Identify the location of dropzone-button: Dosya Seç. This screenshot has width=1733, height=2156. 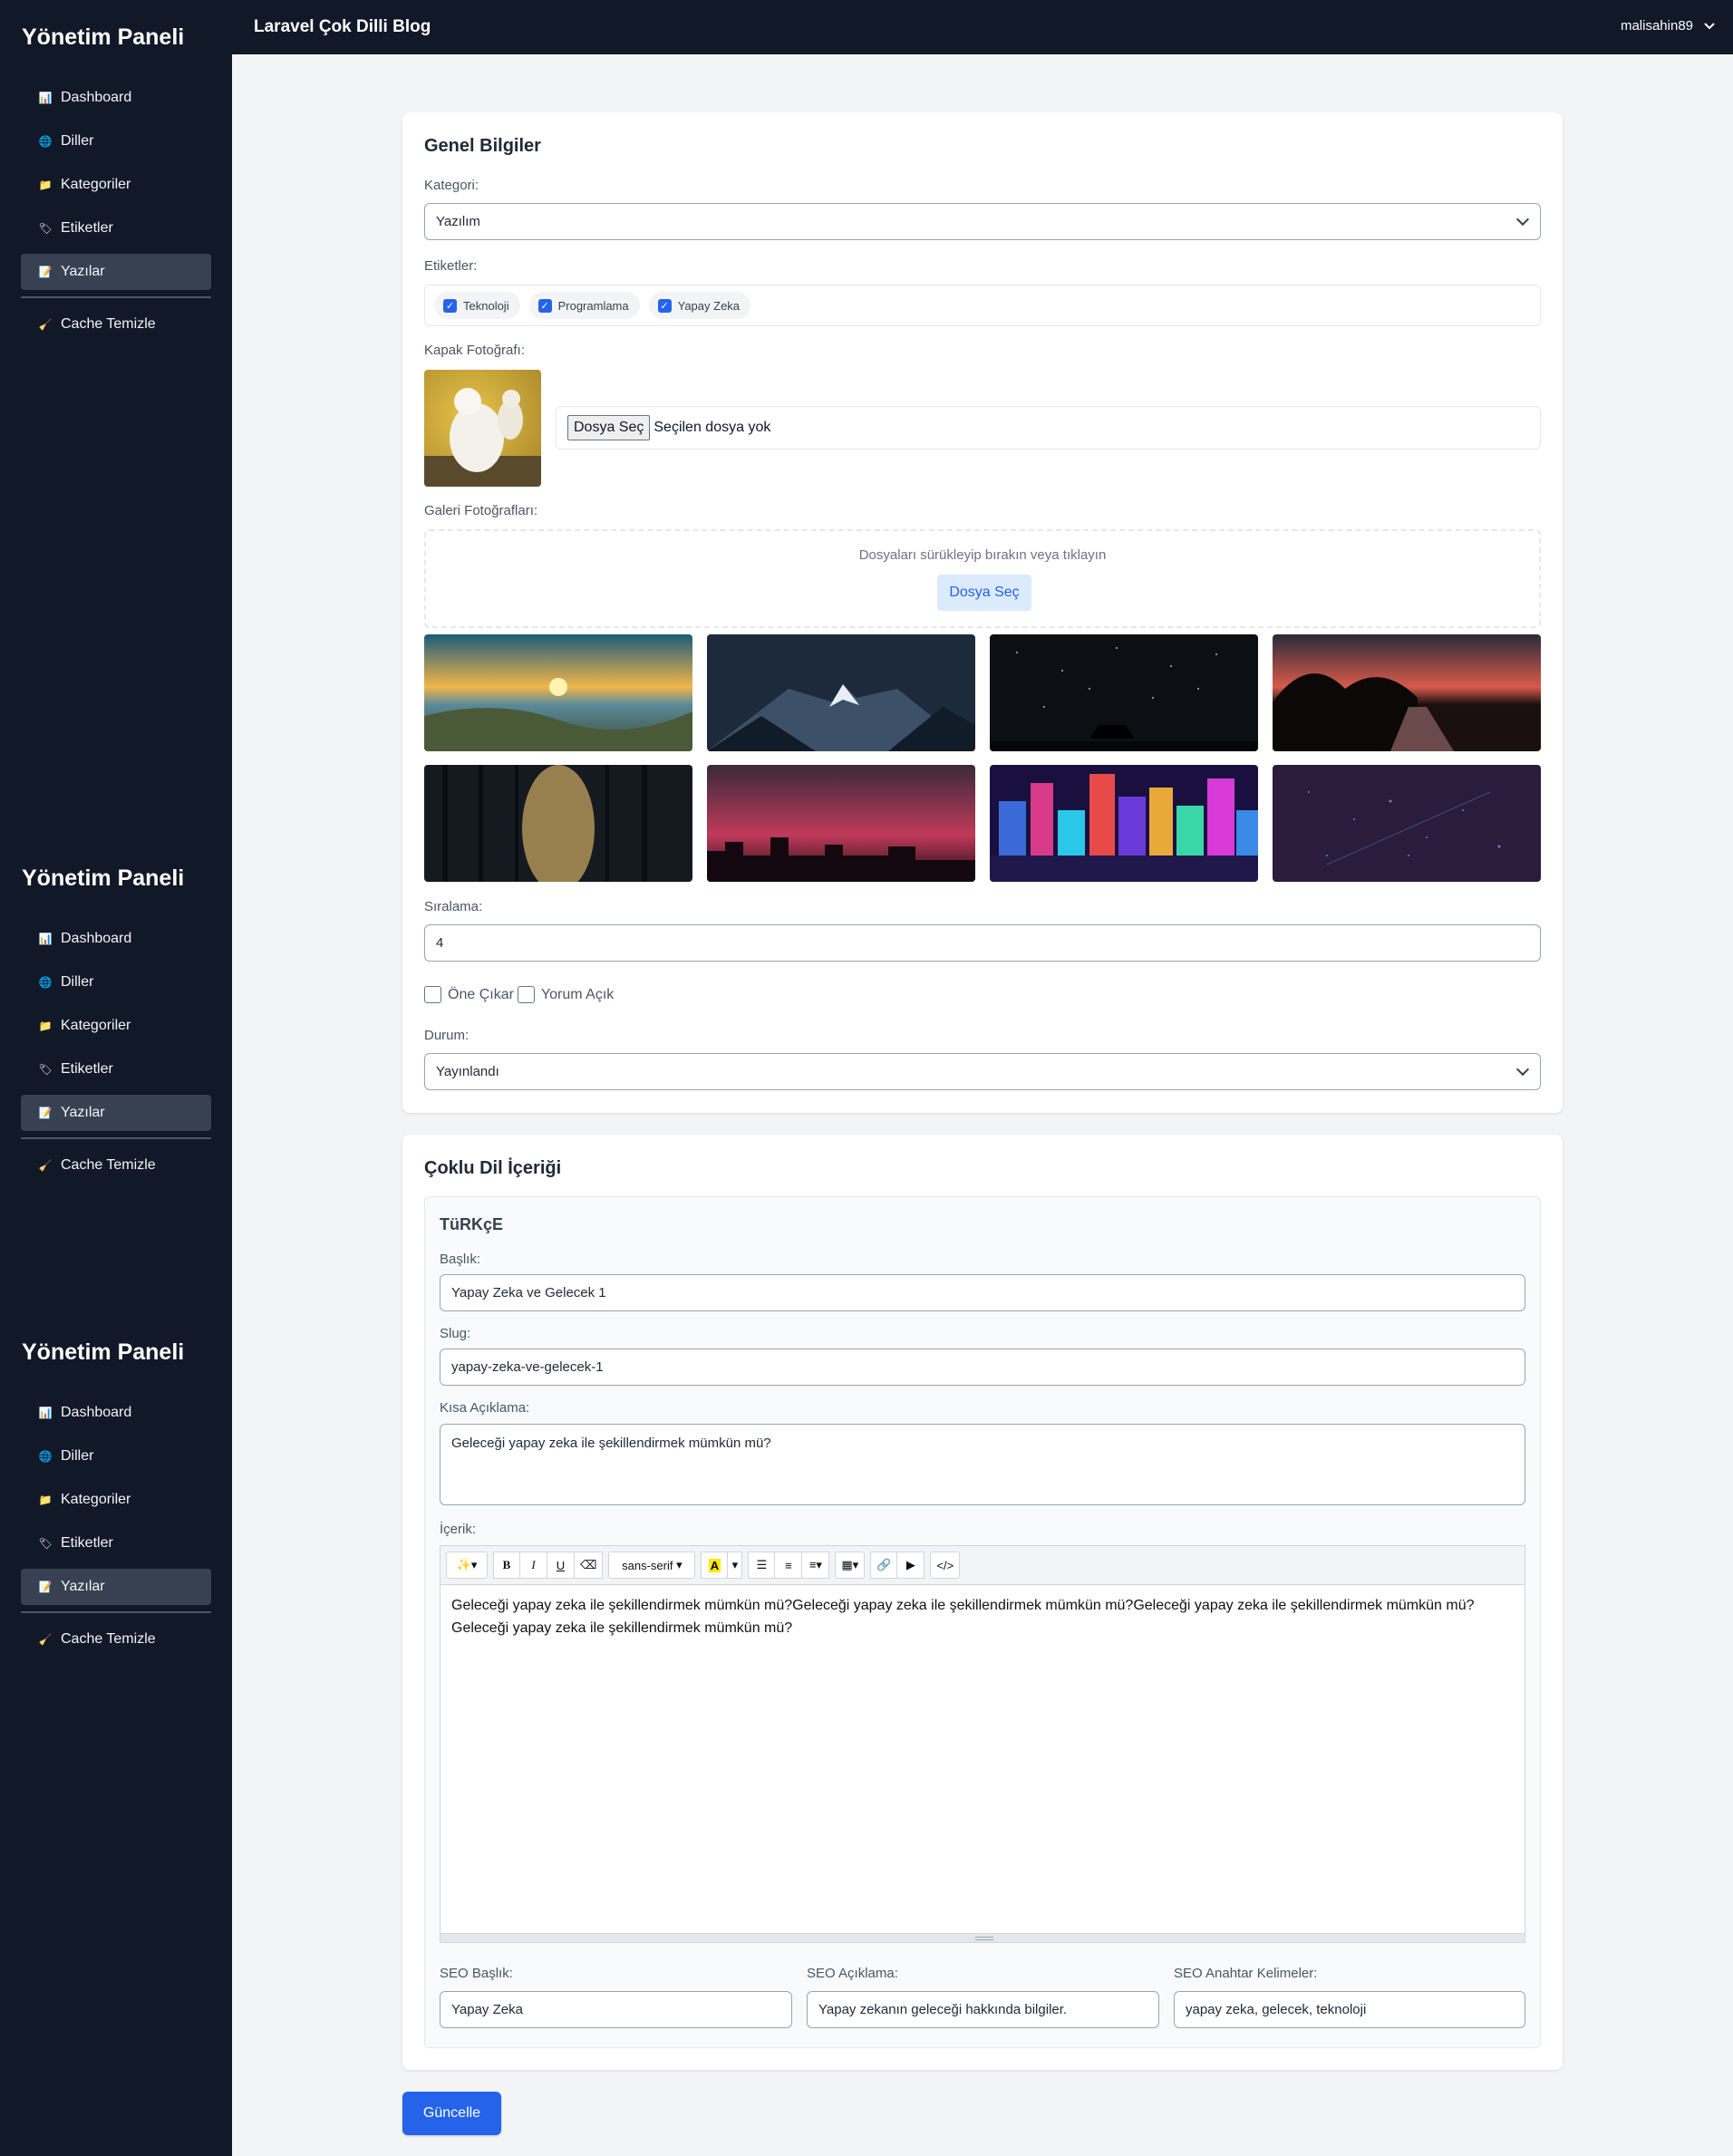
(984, 593).